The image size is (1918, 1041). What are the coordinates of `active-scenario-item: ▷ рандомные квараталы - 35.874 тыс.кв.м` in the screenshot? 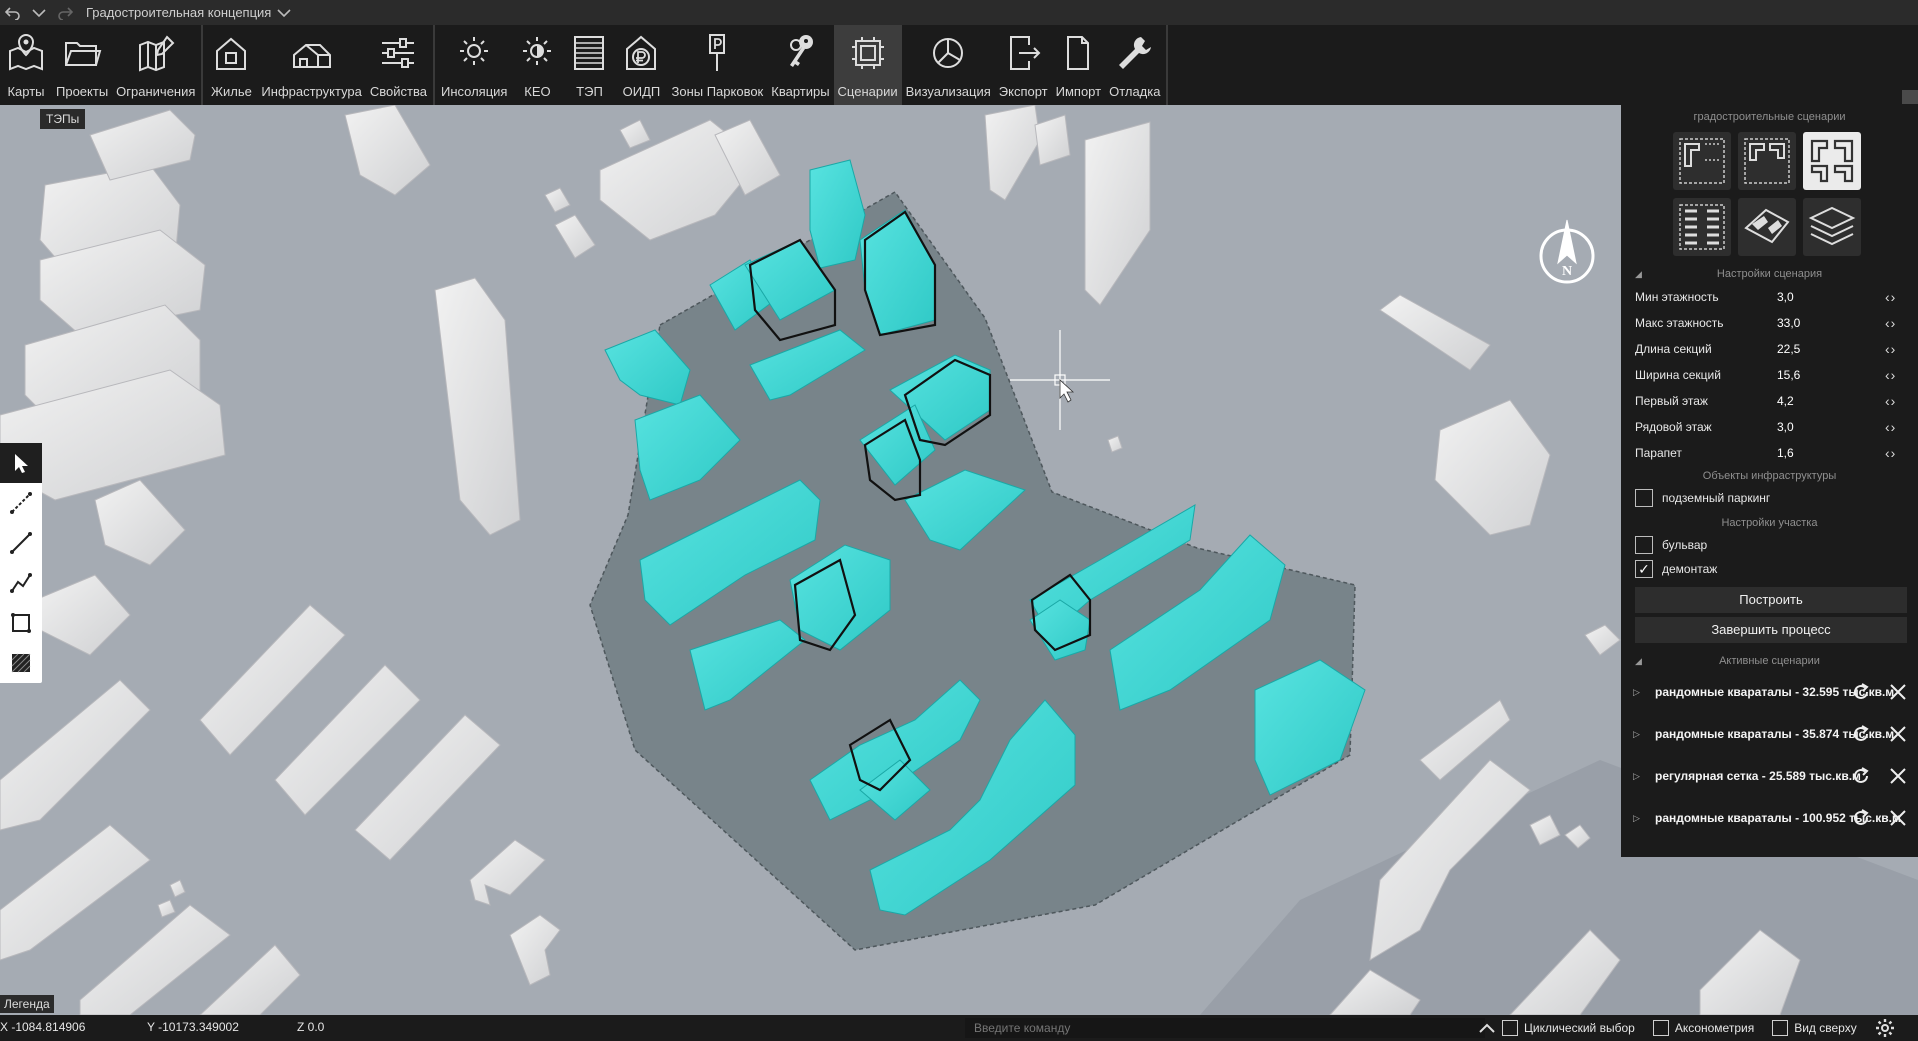 It's located at (1769, 734).